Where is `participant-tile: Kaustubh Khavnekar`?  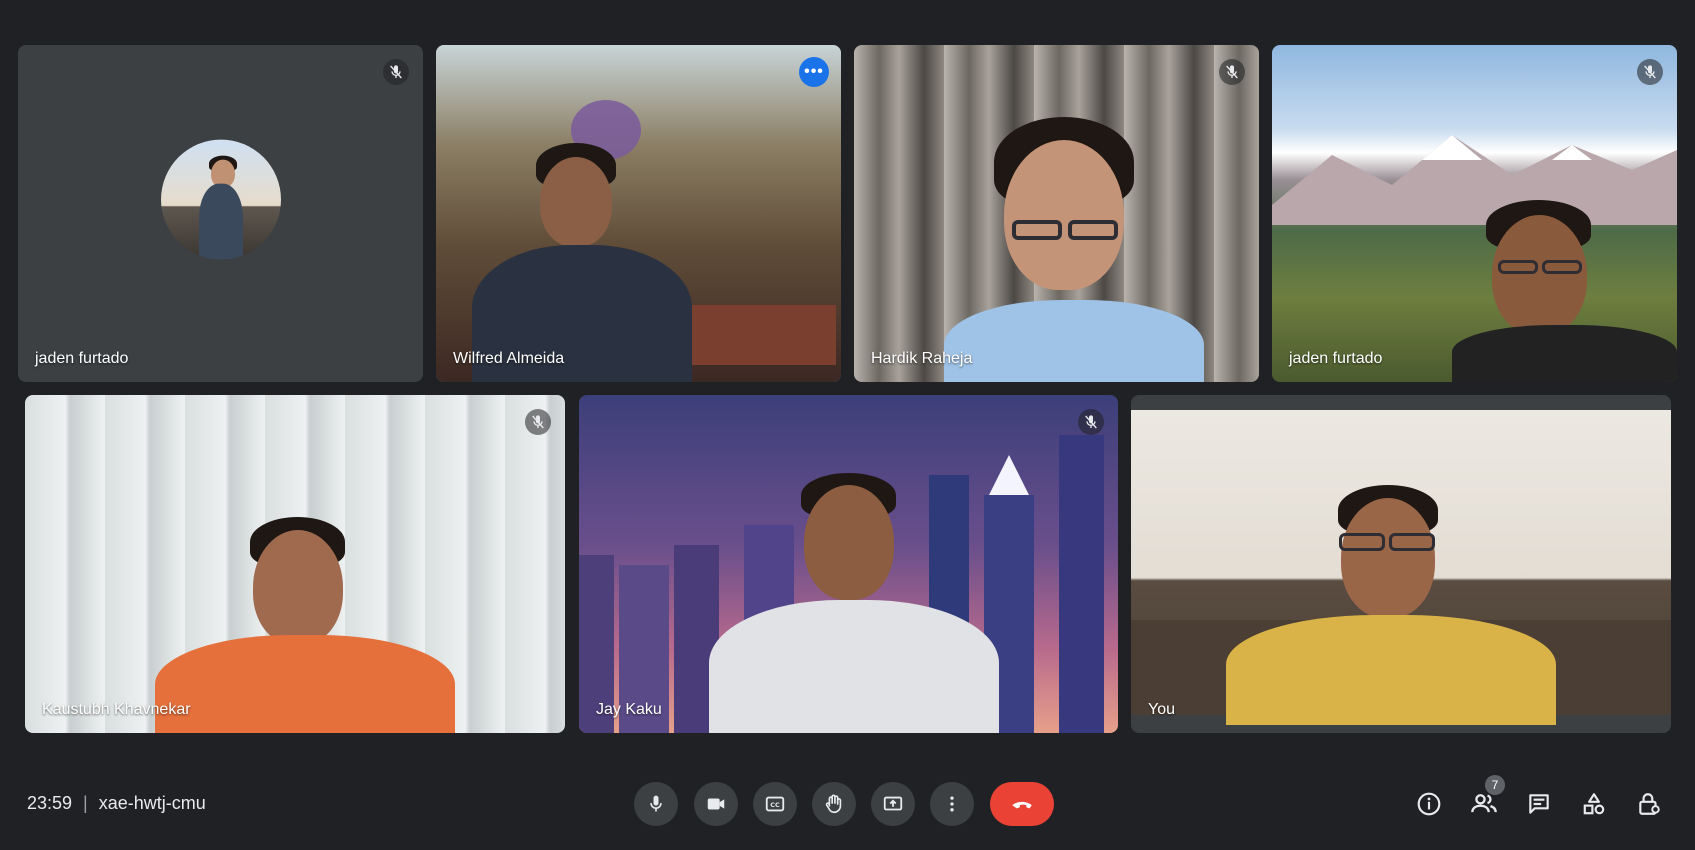
participant-tile: Kaustubh Khavnekar is located at coordinates (295, 564).